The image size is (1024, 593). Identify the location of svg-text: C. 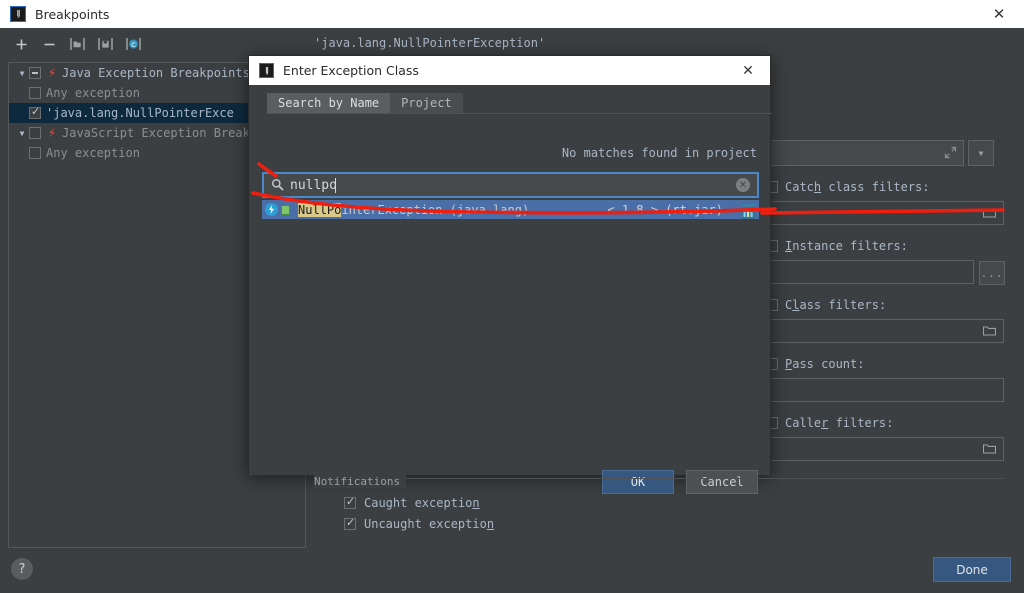
(133, 45).